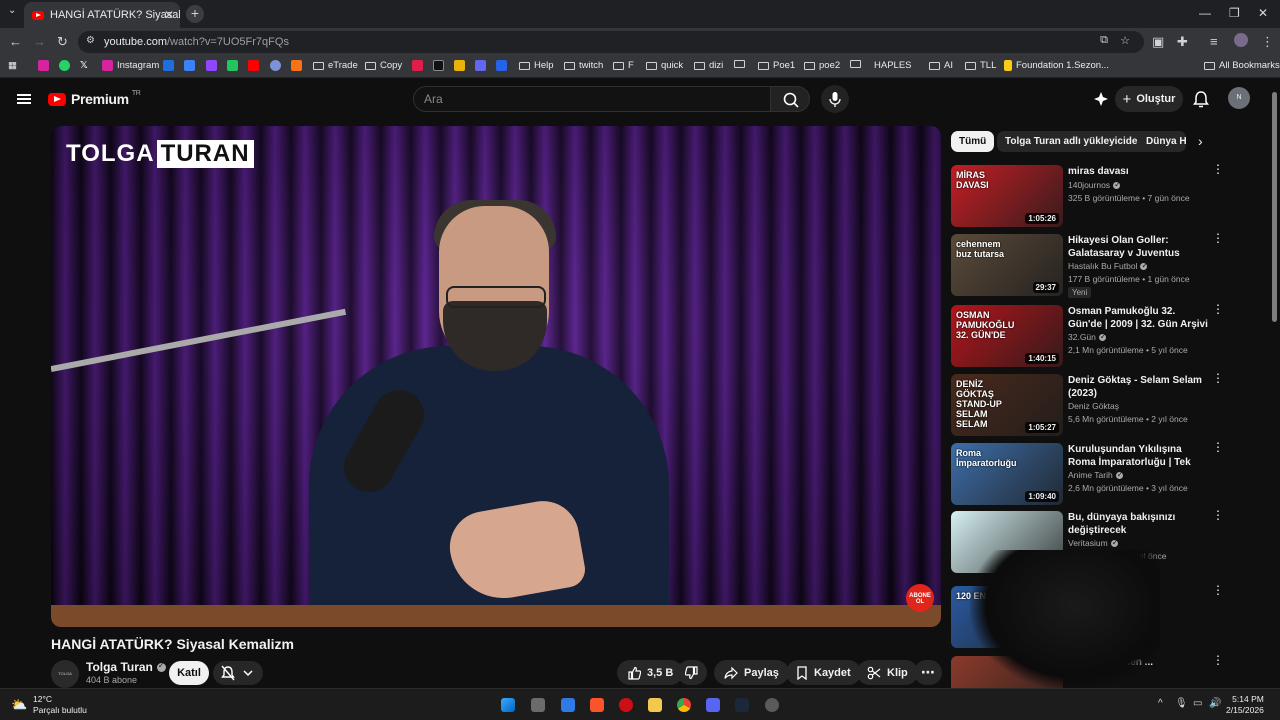 The width and height of the screenshot is (1280, 720). I want to click on start-windows-icon, so click(508, 705).